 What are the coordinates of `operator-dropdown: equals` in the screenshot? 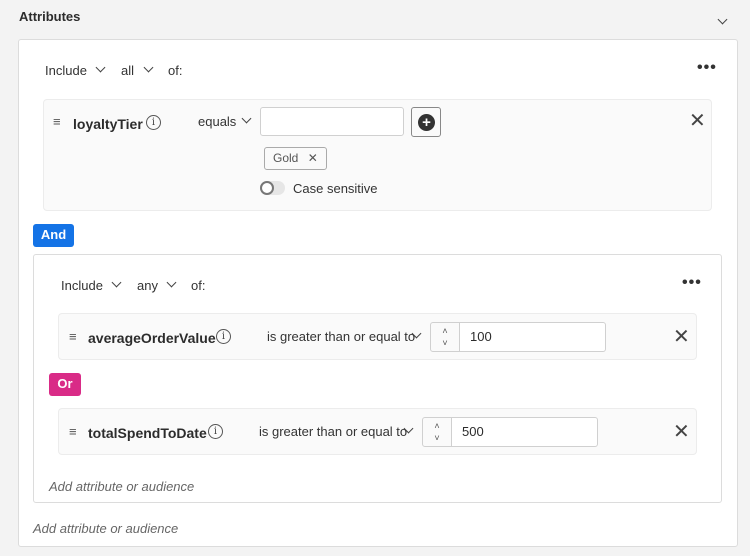 It's located at (217, 121).